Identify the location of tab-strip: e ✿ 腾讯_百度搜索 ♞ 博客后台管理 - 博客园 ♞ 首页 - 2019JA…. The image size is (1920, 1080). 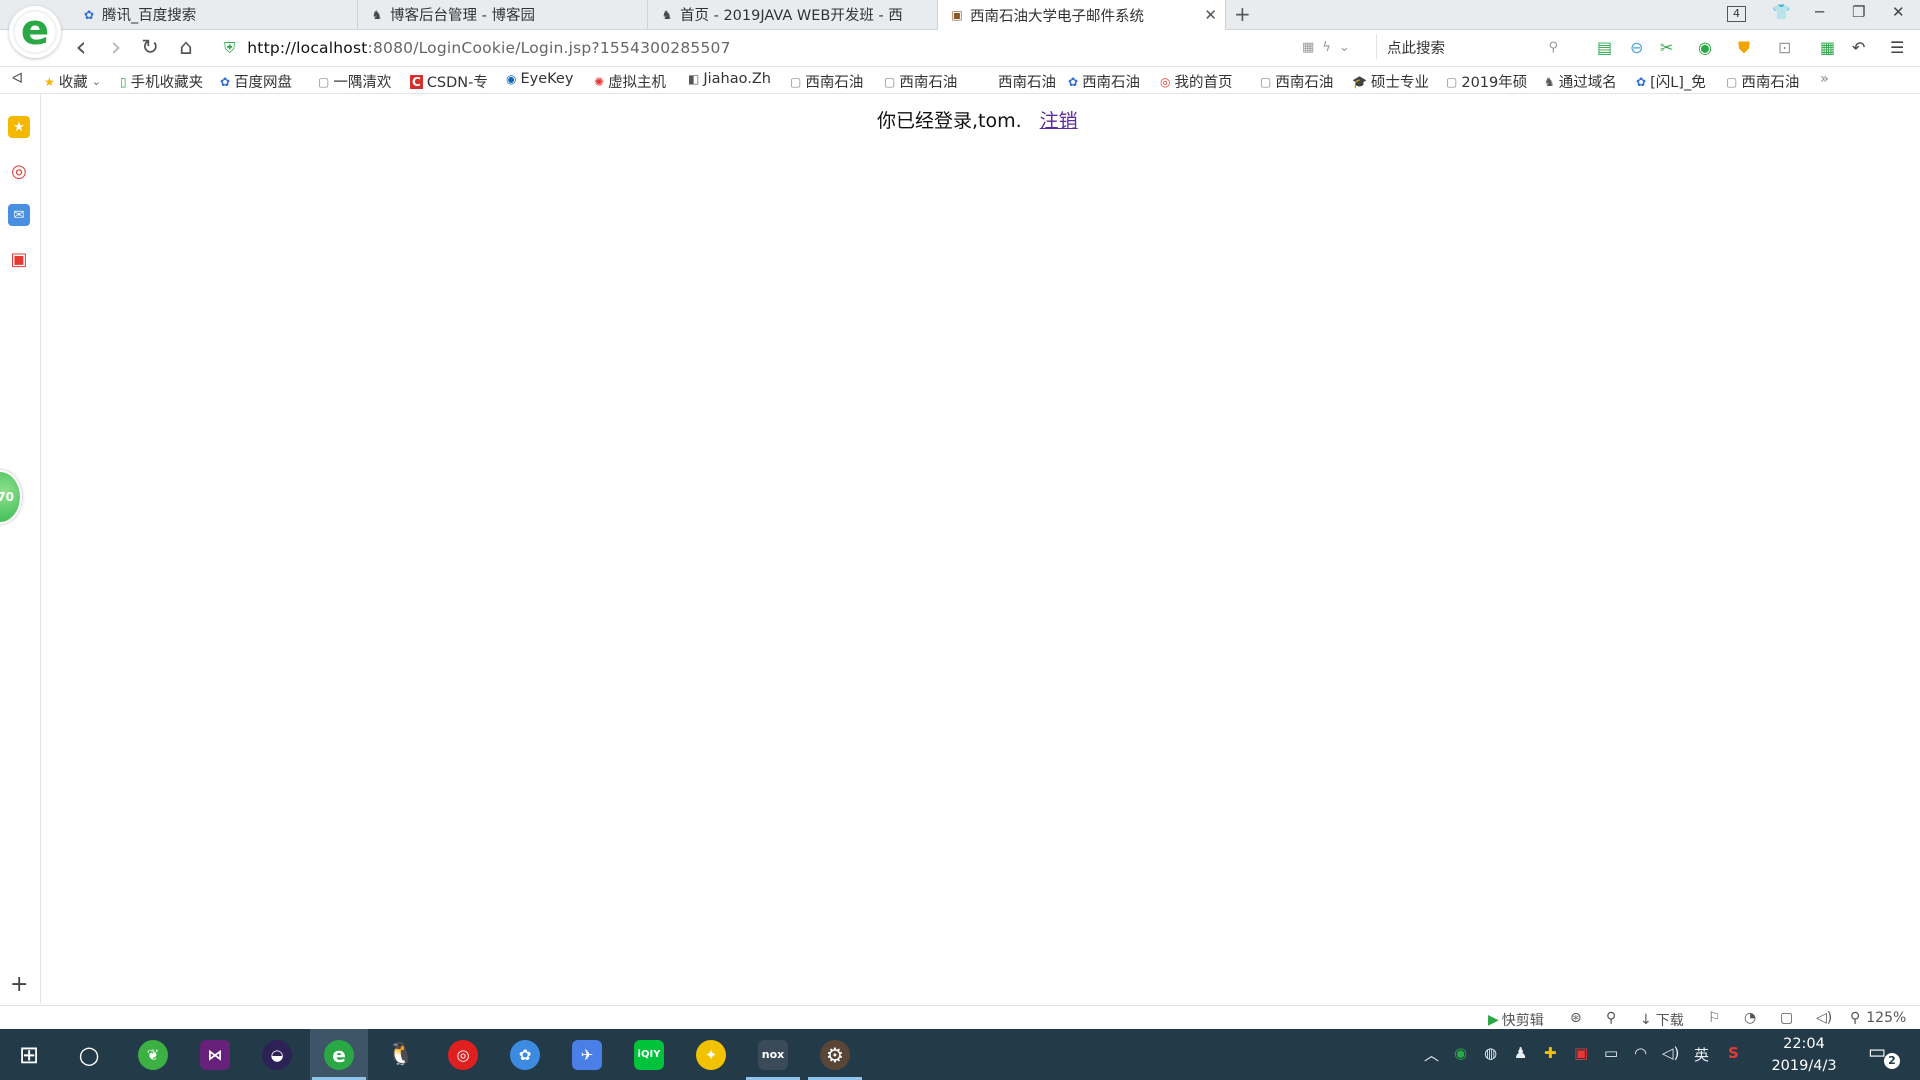
(960, 29).